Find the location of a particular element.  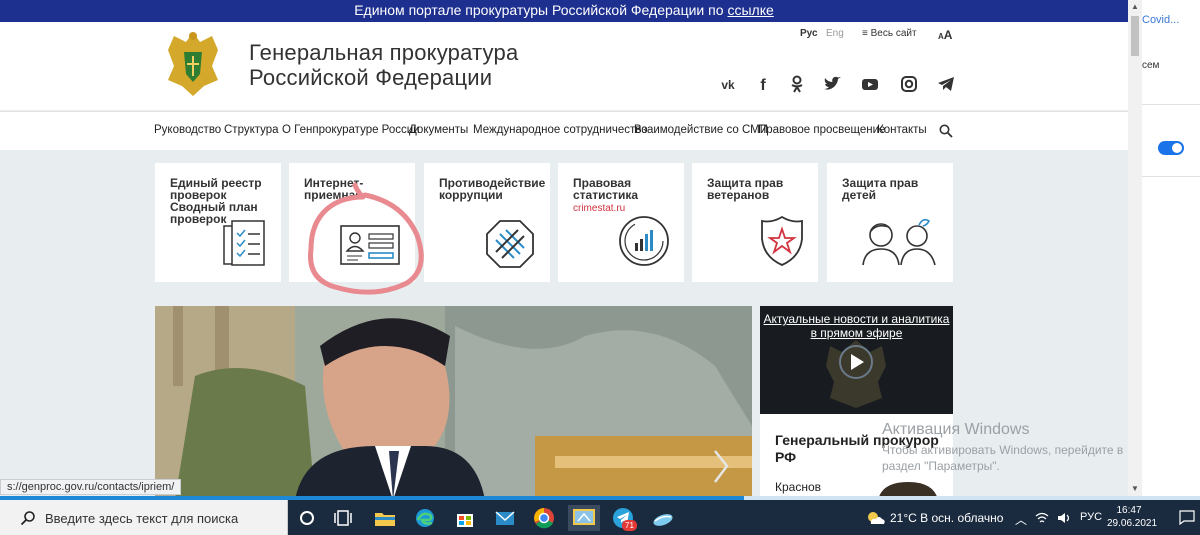

all-site-label: Весь сайт is located at coordinates (893, 33).